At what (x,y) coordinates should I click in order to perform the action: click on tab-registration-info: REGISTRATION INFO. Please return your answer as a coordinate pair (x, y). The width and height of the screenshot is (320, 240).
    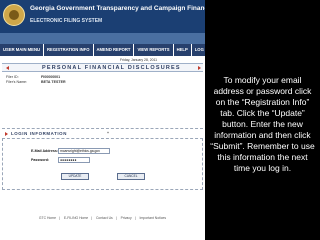
    Looking at the image, I should click on (69, 50).